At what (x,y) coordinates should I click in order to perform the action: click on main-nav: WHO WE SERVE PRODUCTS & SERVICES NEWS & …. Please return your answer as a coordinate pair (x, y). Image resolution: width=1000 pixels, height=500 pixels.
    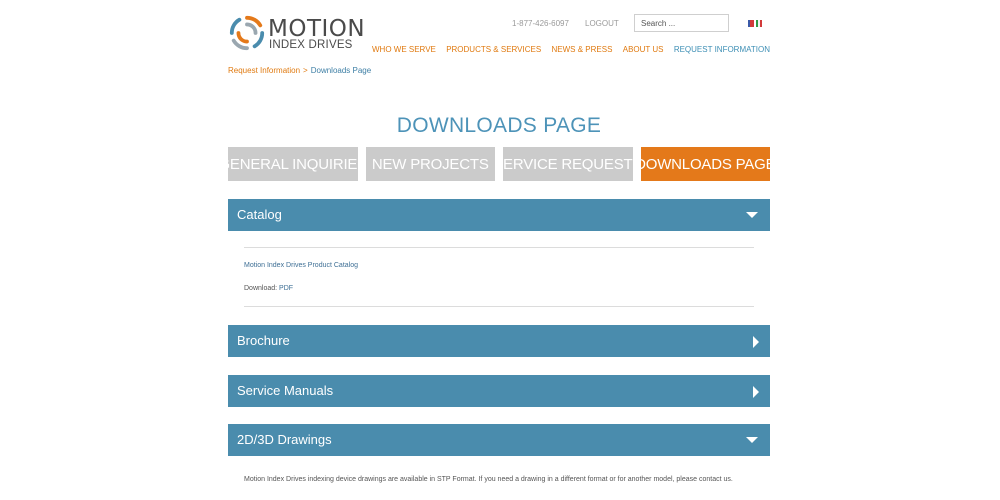
    Looking at the image, I should click on (571, 49).